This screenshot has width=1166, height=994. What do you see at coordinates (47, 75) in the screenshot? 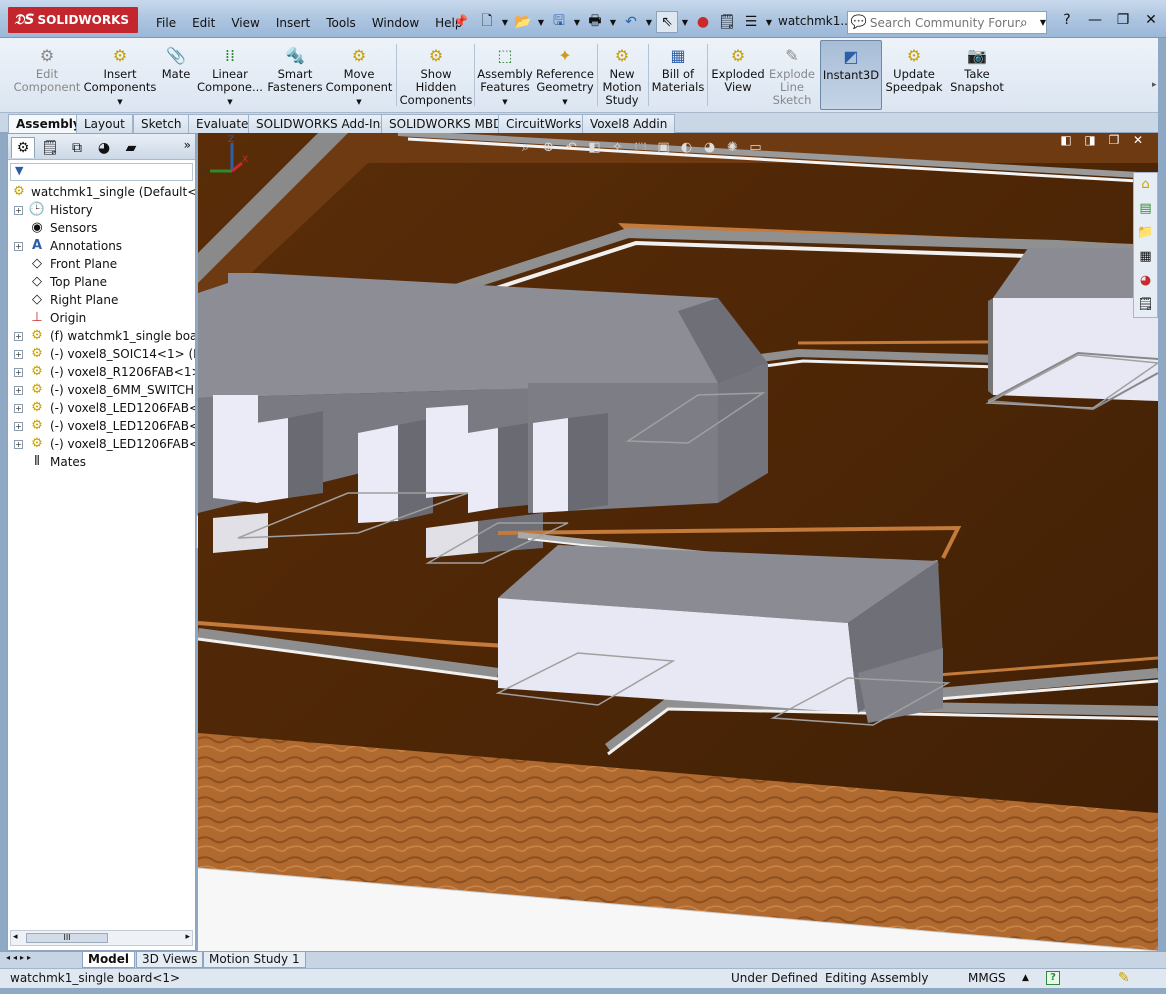
I see `edit-component-button: ⚙ Edit Component` at bounding box center [47, 75].